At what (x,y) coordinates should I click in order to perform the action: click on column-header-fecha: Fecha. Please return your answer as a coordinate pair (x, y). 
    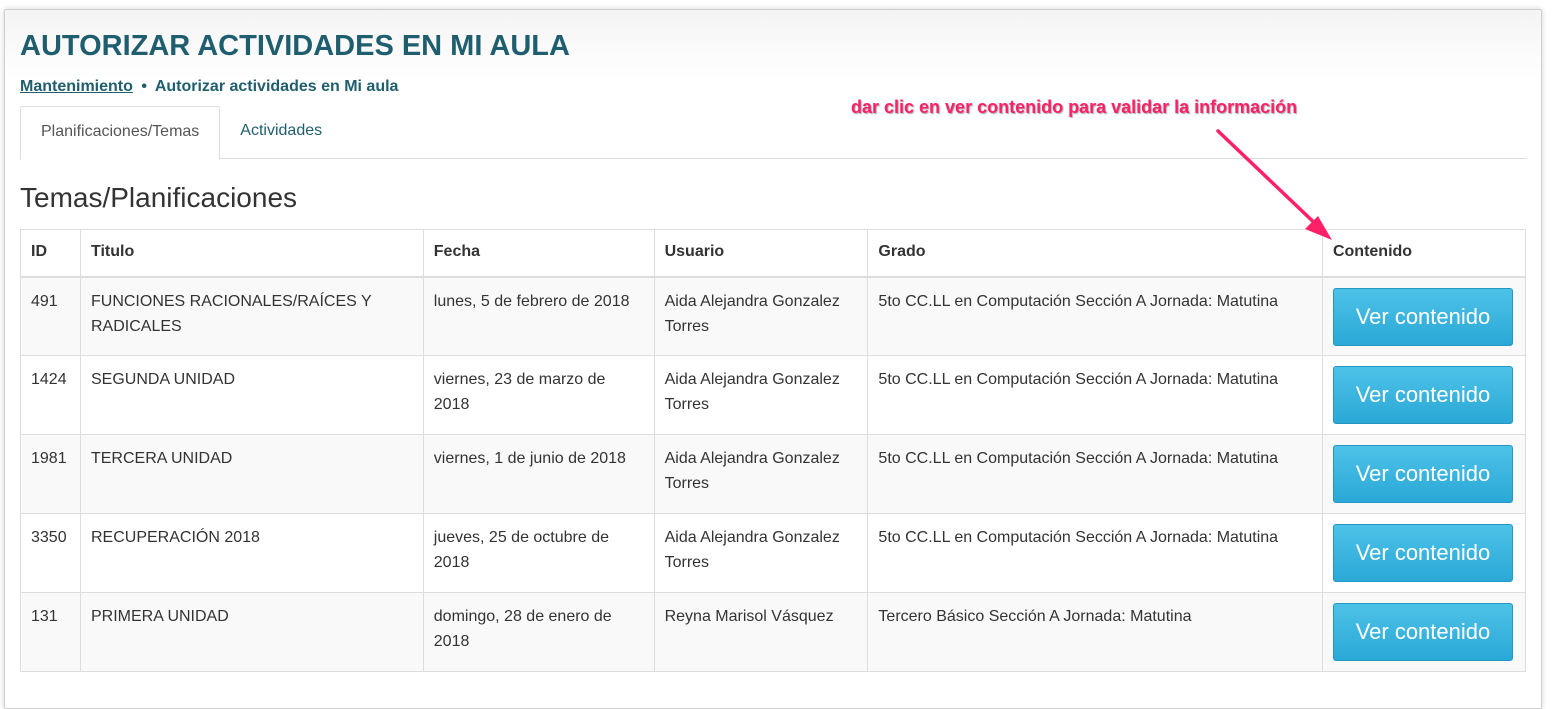
    Looking at the image, I should click on (538, 253).